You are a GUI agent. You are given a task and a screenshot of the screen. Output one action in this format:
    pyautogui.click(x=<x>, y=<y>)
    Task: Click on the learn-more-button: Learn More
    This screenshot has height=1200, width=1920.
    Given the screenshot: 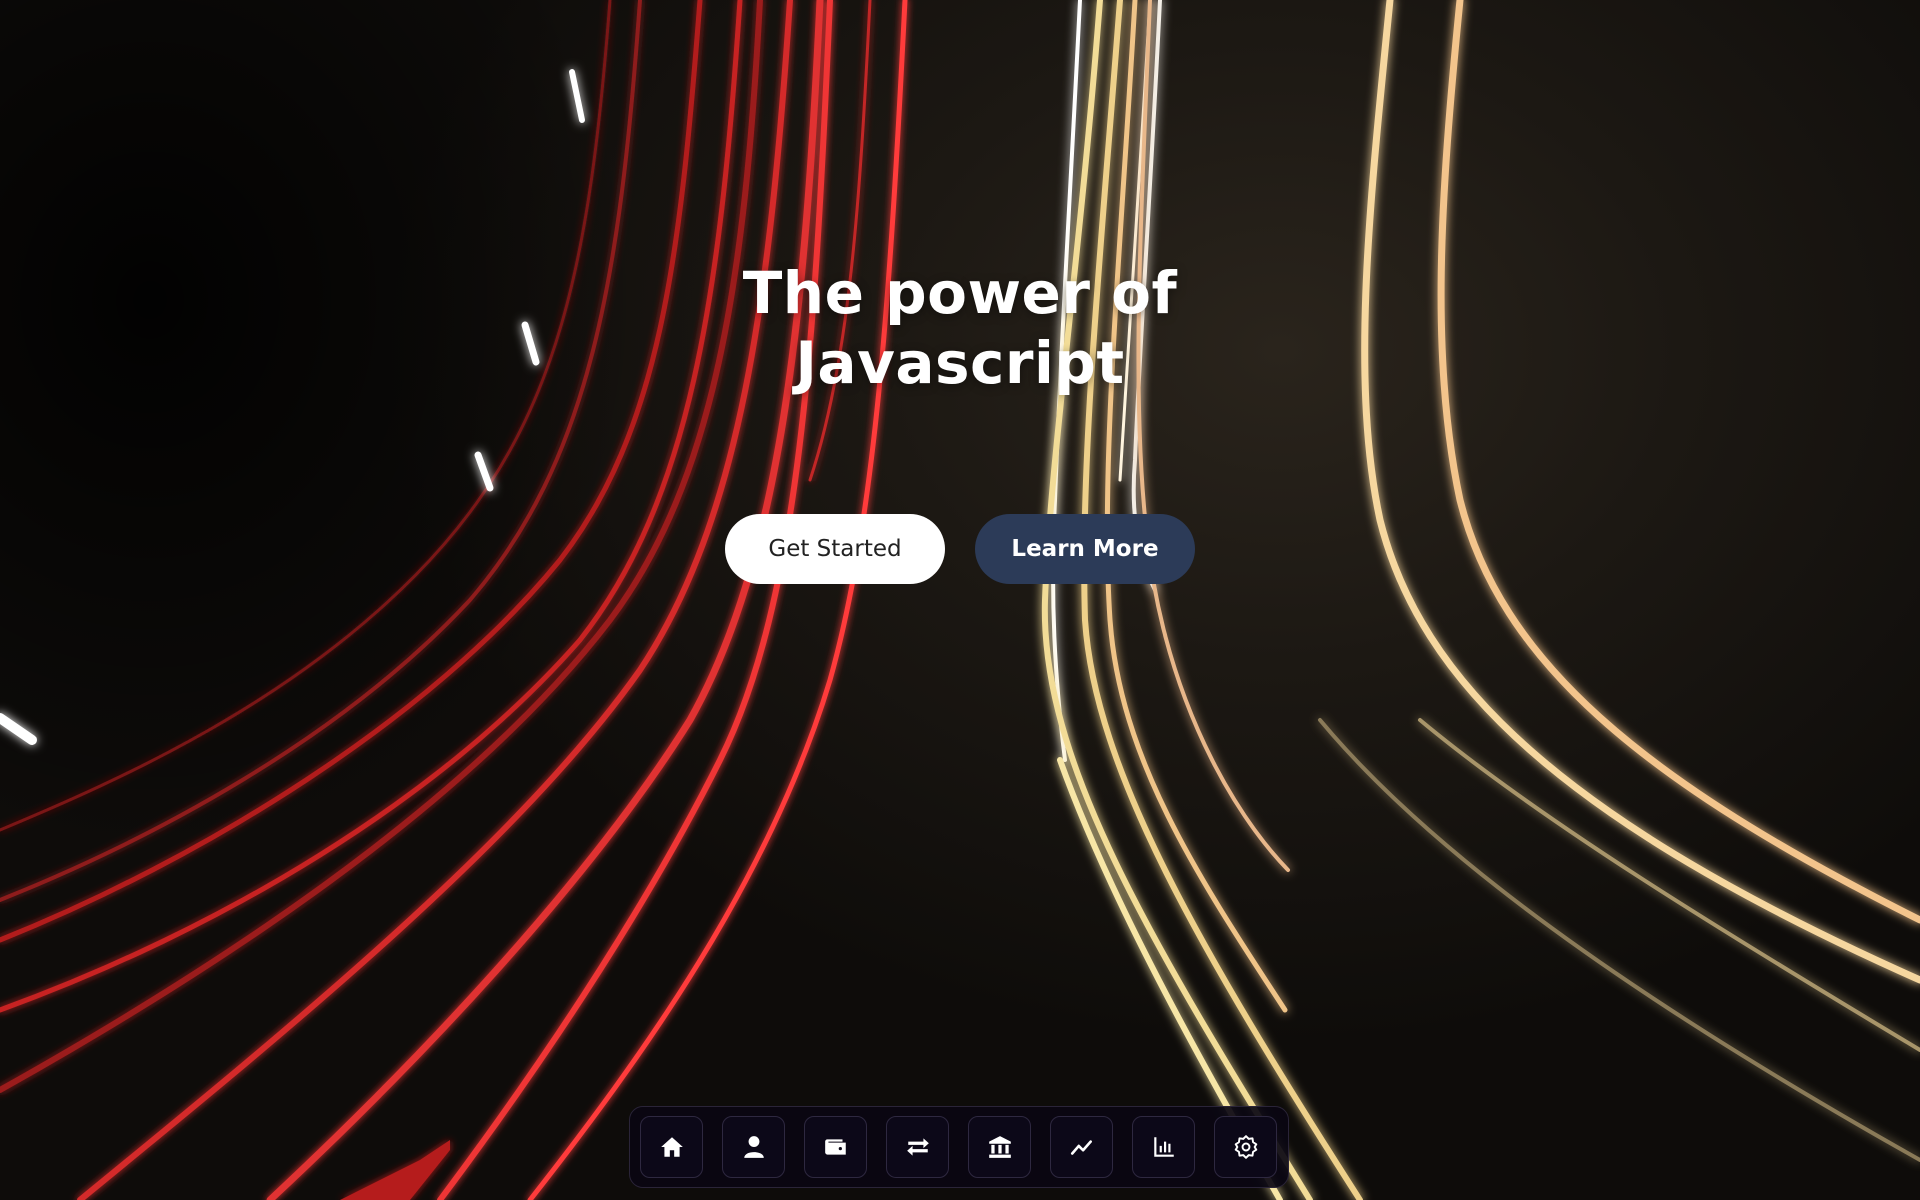 What is the action you would take?
    pyautogui.click(x=1085, y=549)
    